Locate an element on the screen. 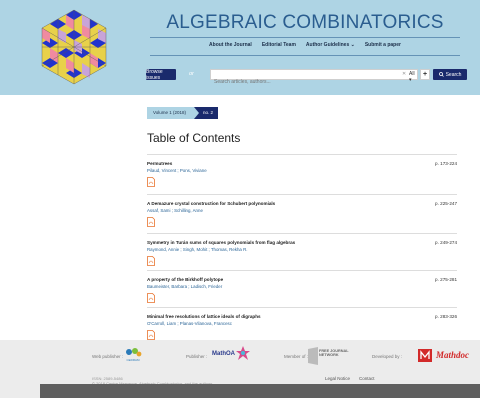  nav-submit: Submit a paper is located at coordinates (383, 45).